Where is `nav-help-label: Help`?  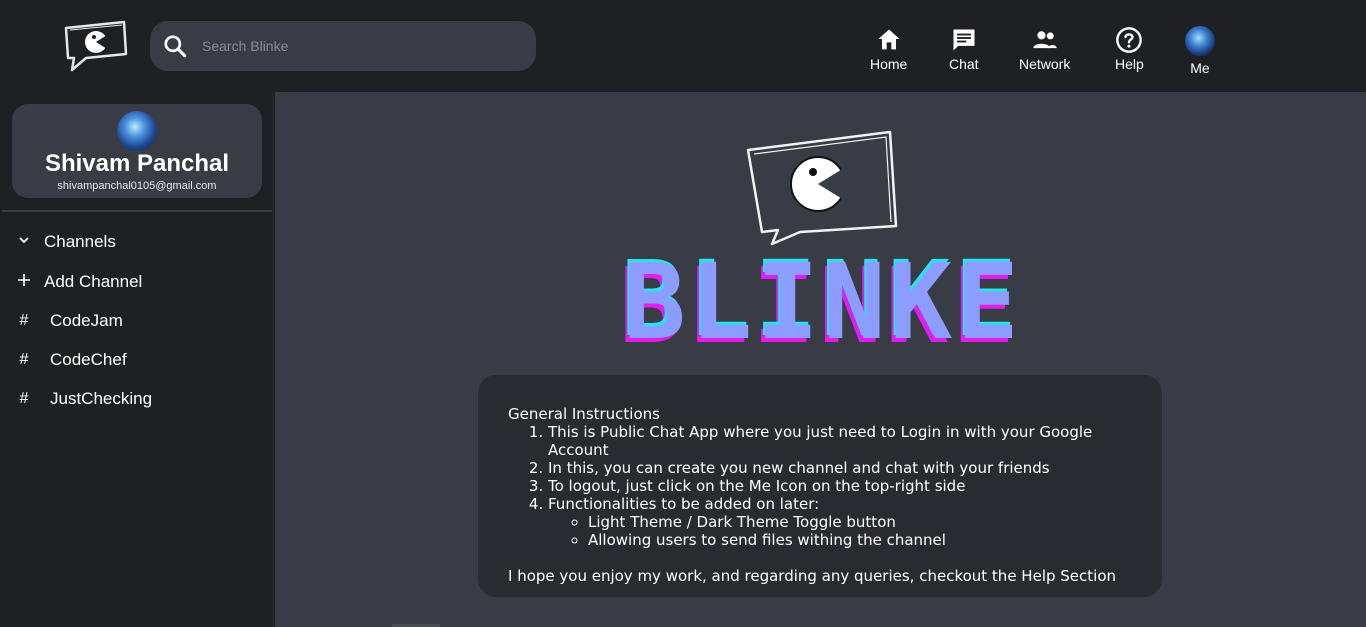
nav-help-label: Help is located at coordinates (1129, 64).